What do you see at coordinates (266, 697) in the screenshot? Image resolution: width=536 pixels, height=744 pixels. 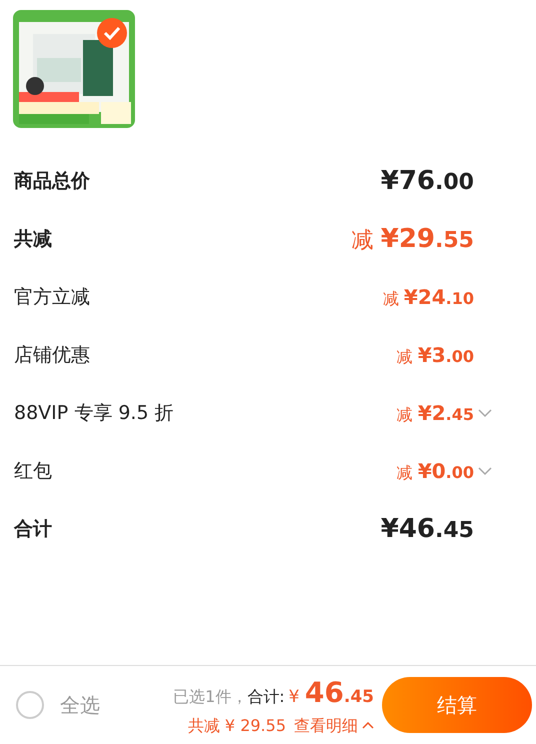 I see `total-label: 合计:` at bounding box center [266, 697].